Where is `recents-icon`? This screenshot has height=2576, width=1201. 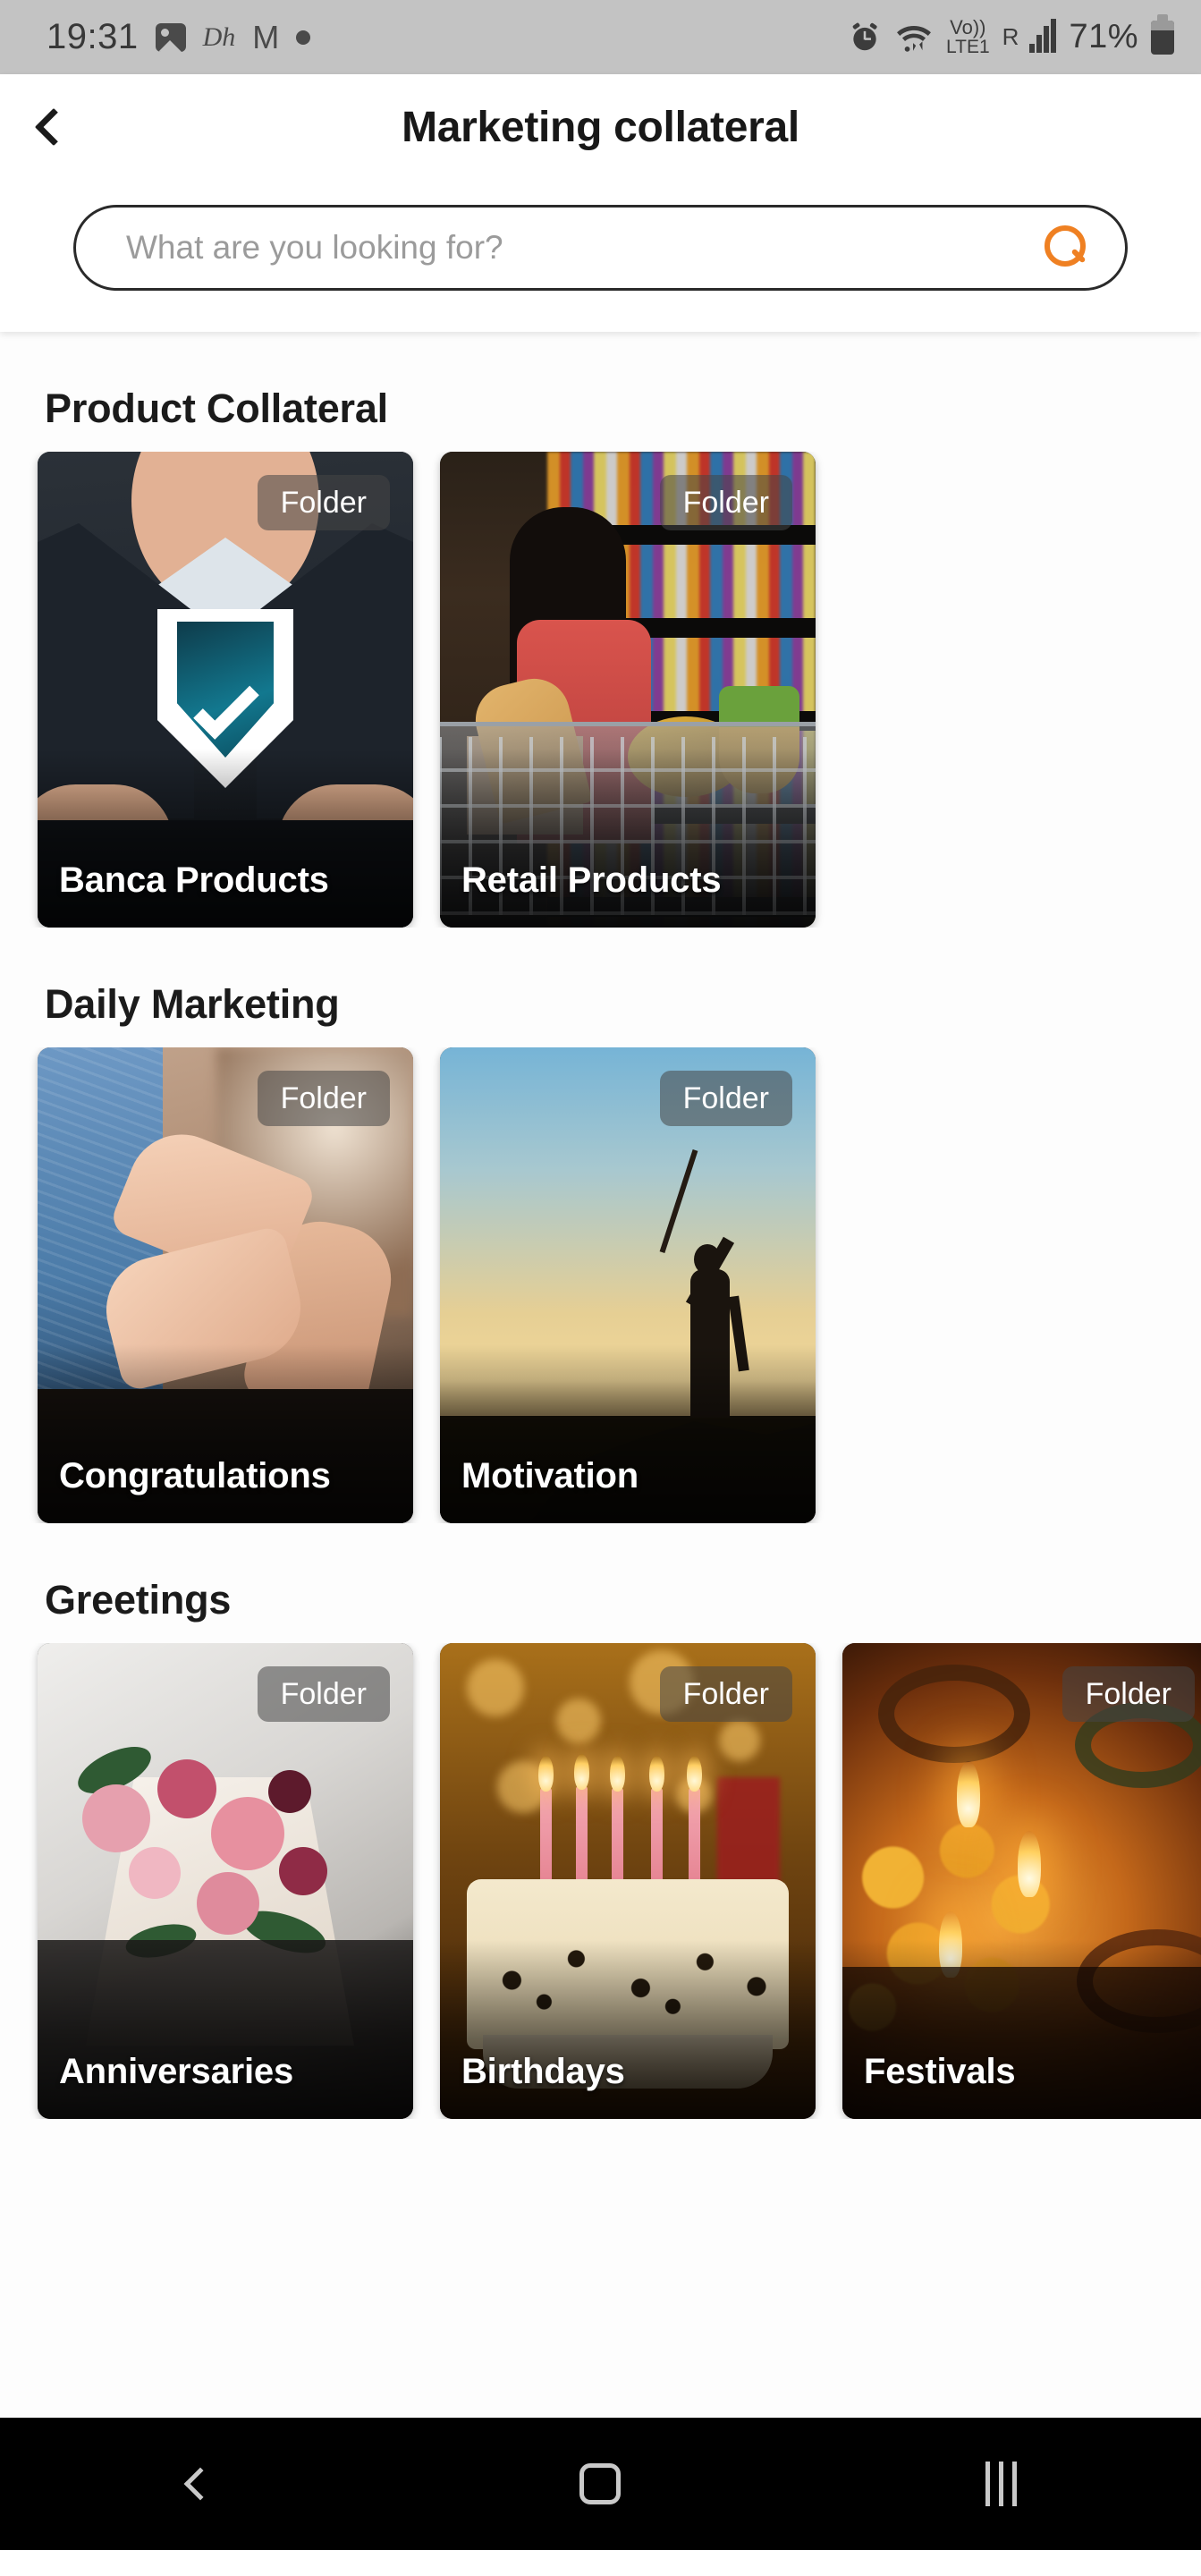 recents-icon is located at coordinates (1001, 2484).